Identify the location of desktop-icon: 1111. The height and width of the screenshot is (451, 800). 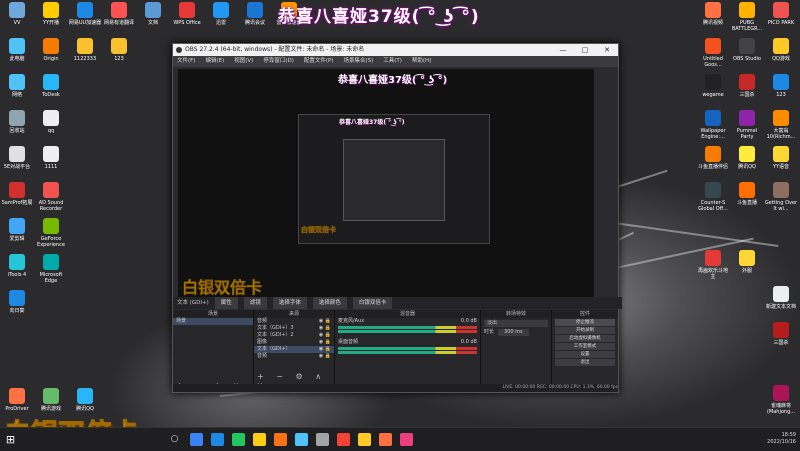
(51, 158).